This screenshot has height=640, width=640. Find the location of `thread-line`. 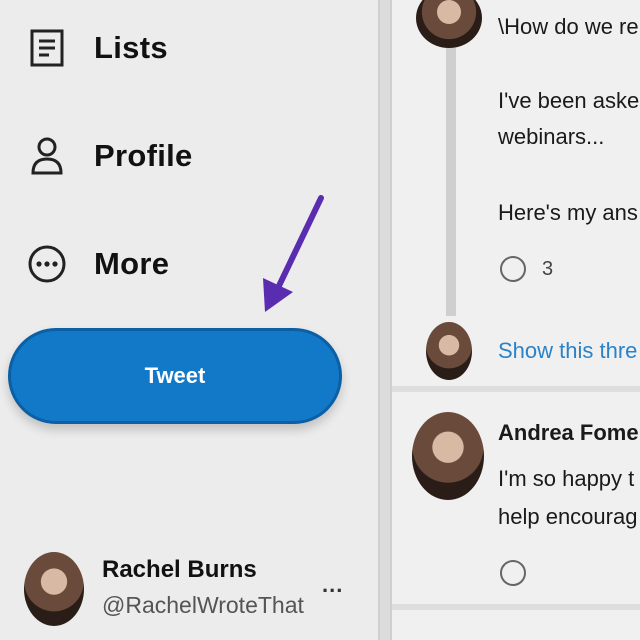

thread-line is located at coordinates (451, 182).